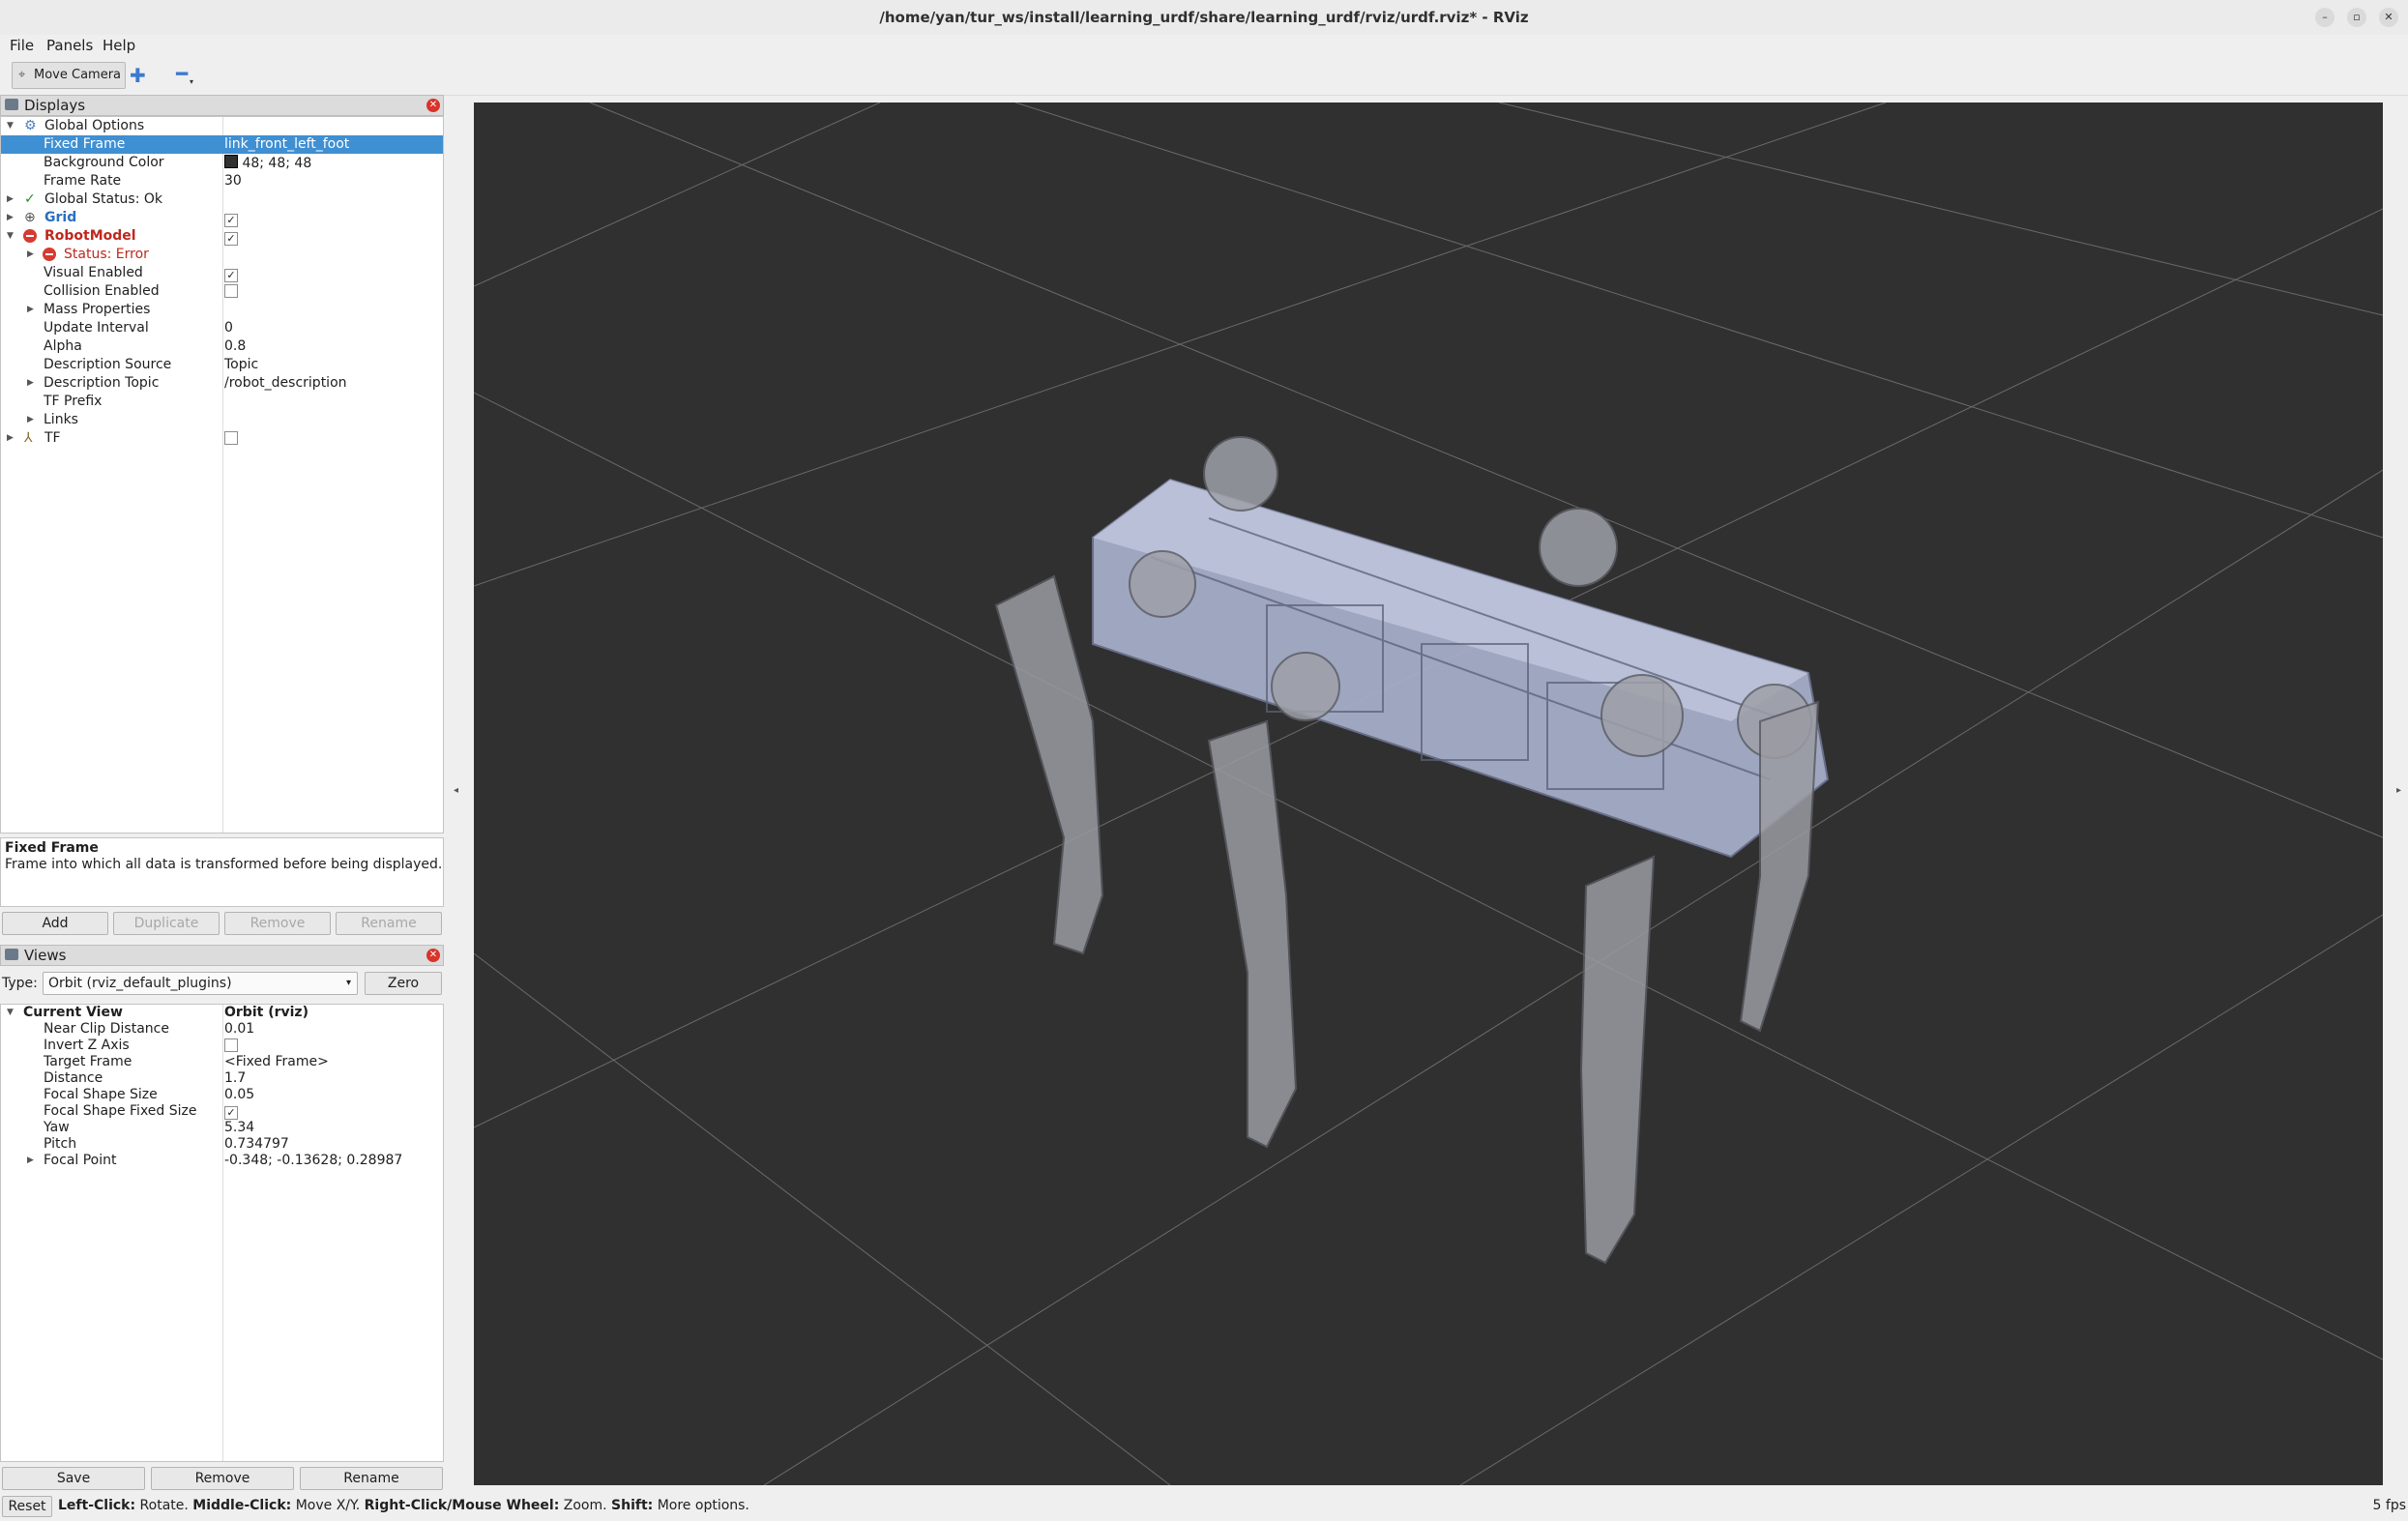 Image resolution: width=2408 pixels, height=1521 pixels. What do you see at coordinates (222, 1013) in the screenshot?
I see `view-row-current-view: ▼ Current View Orbit (rviz)` at bounding box center [222, 1013].